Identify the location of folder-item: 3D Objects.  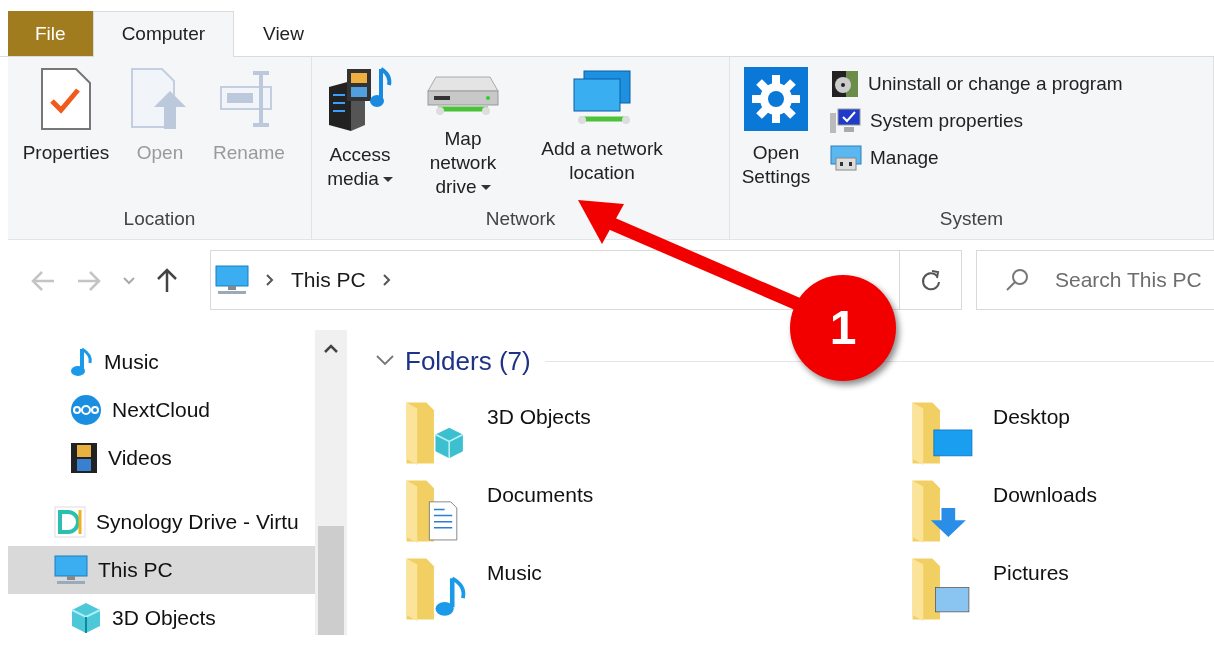
(658, 433).